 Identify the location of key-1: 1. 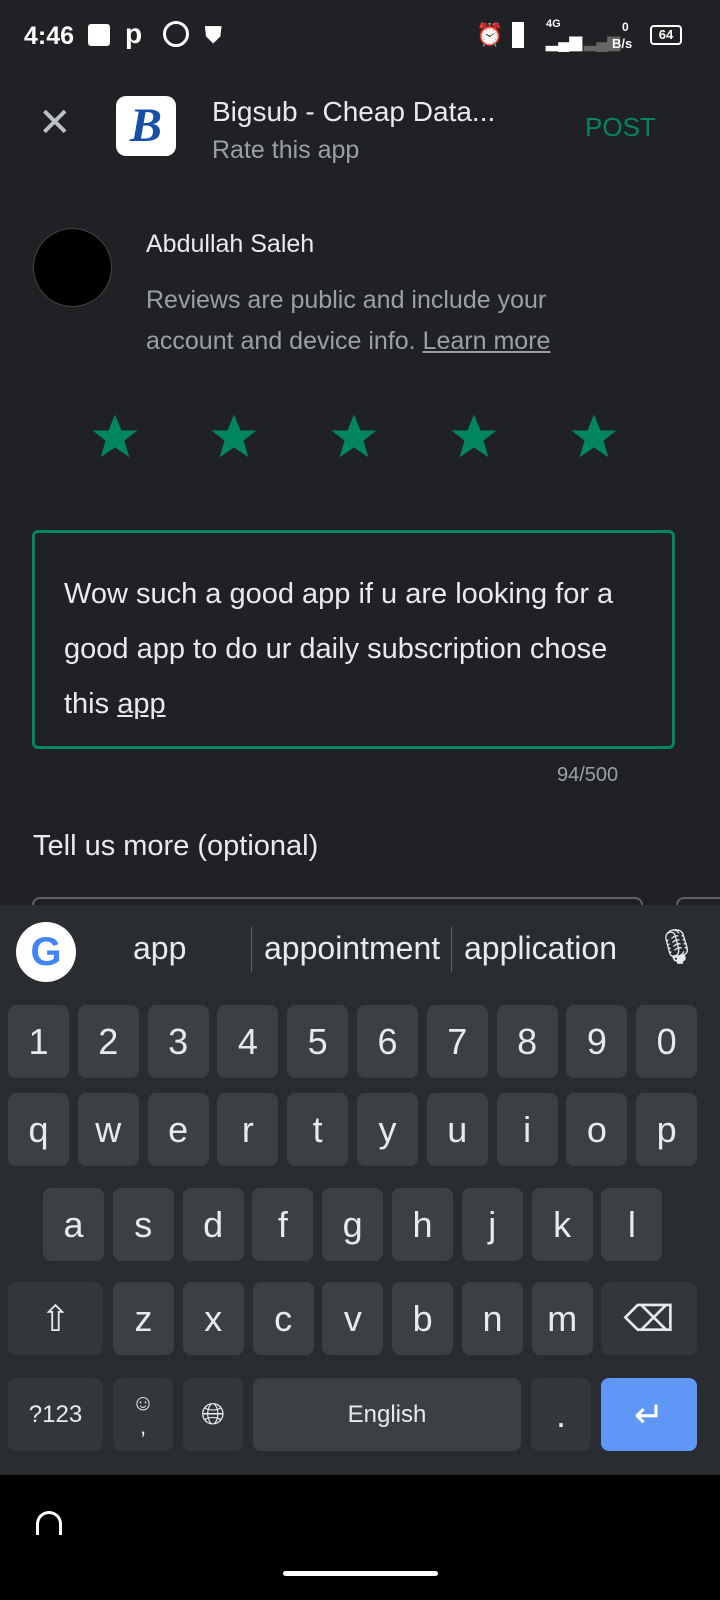
(38, 1041).